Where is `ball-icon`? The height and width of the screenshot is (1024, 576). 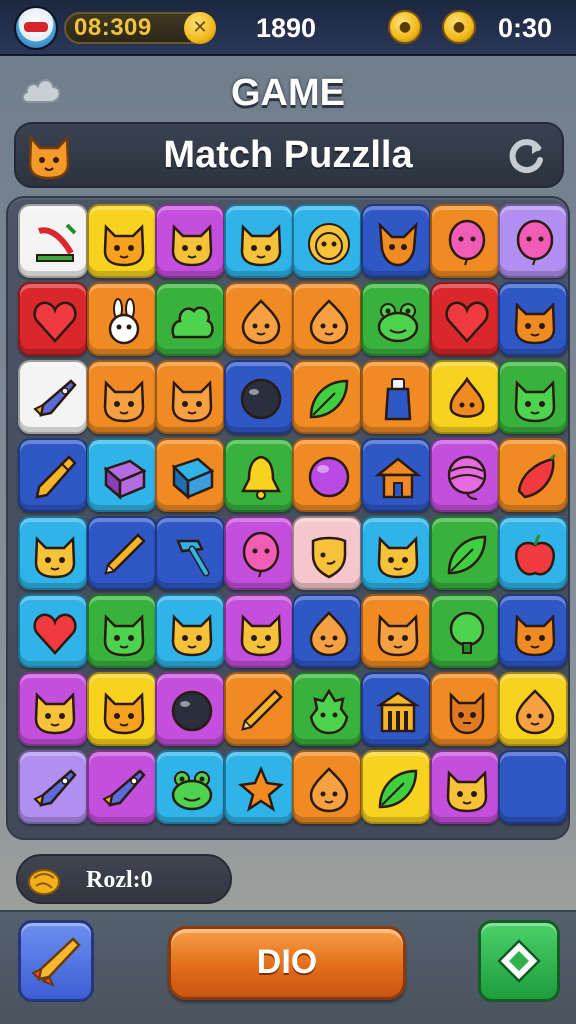 ball-icon is located at coordinates (192, 711).